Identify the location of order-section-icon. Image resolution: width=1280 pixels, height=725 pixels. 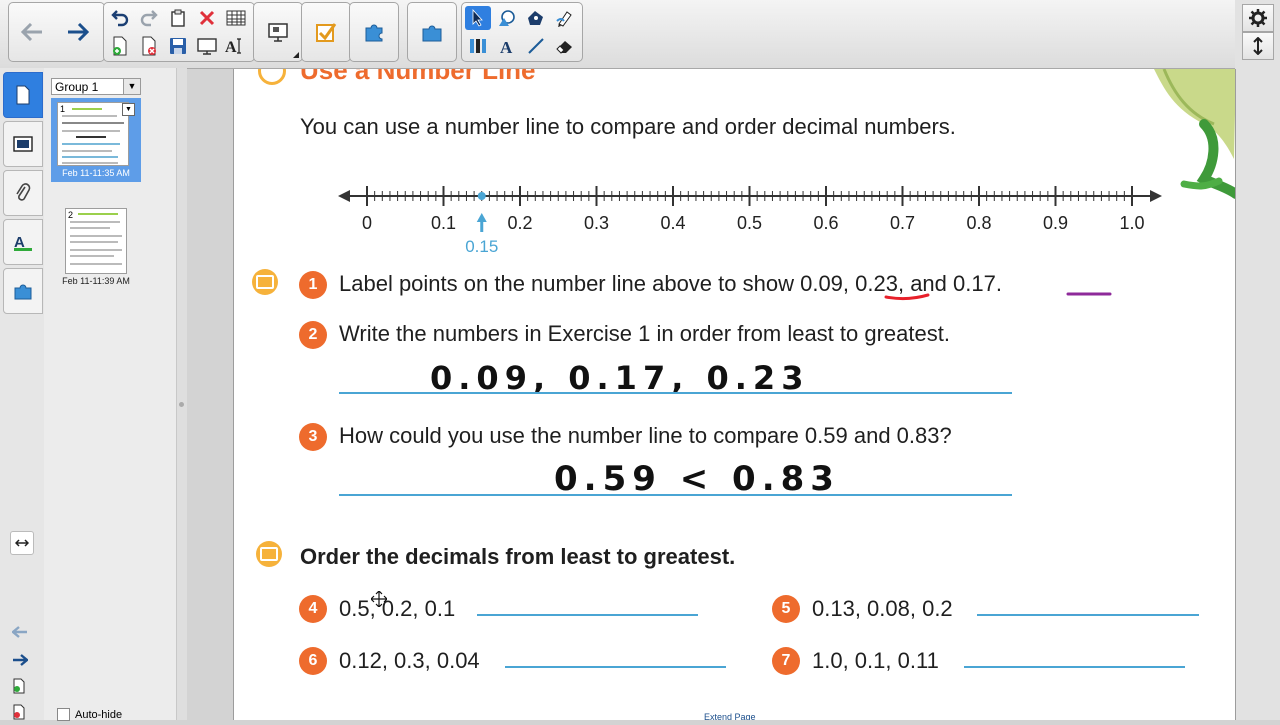
(269, 554).